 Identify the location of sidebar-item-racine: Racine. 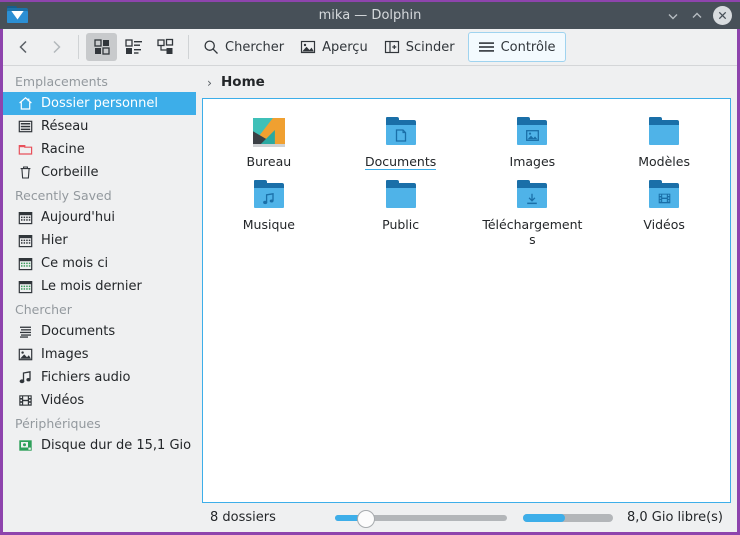
(101, 149).